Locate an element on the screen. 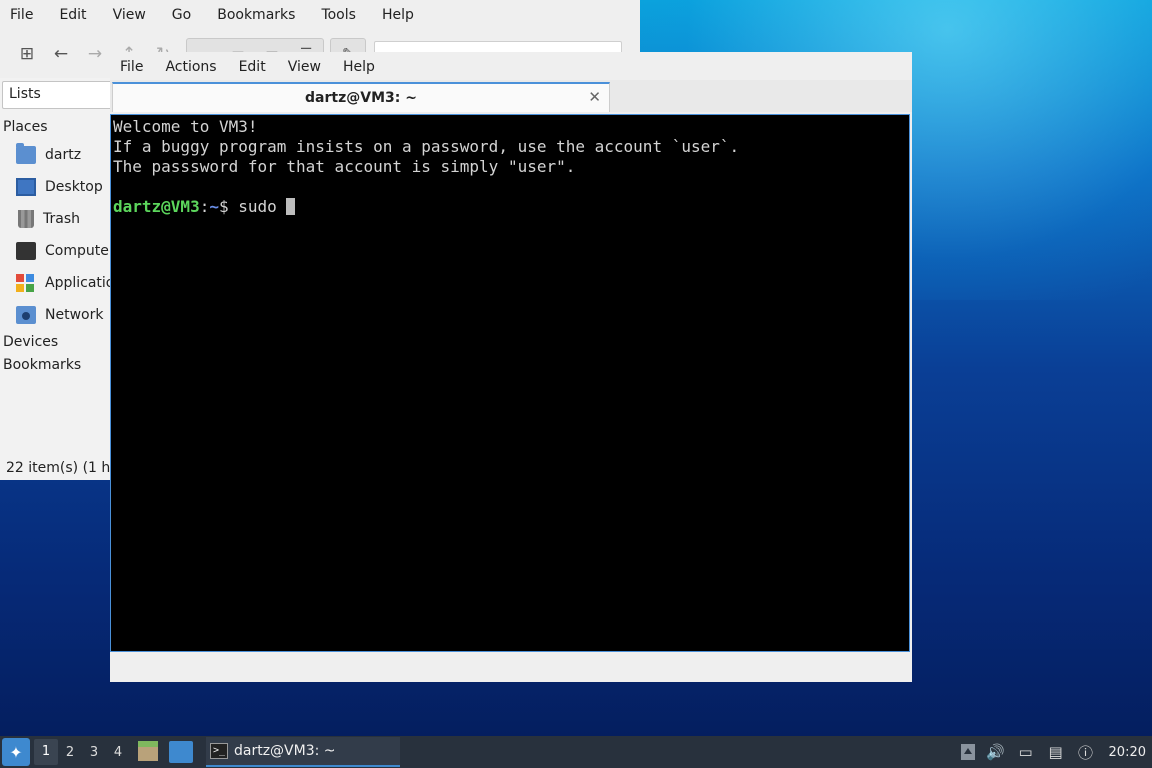 This screenshot has height=768, width=1152. term-menu-actions: Actions is located at coordinates (190, 67).